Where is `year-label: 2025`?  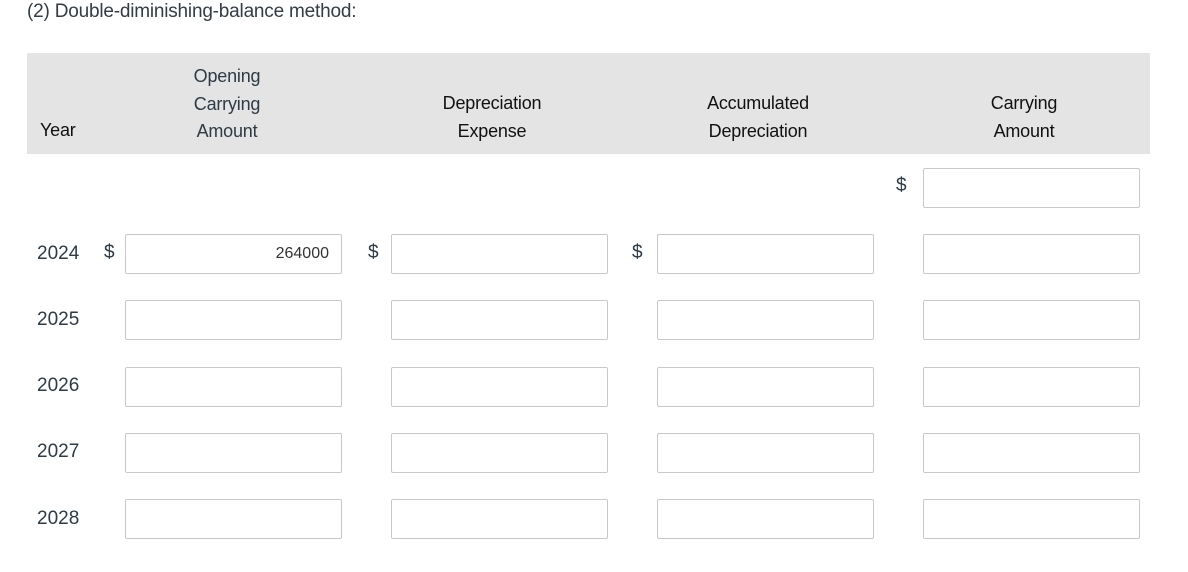
year-label: 2025 is located at coordinates (58, 319).